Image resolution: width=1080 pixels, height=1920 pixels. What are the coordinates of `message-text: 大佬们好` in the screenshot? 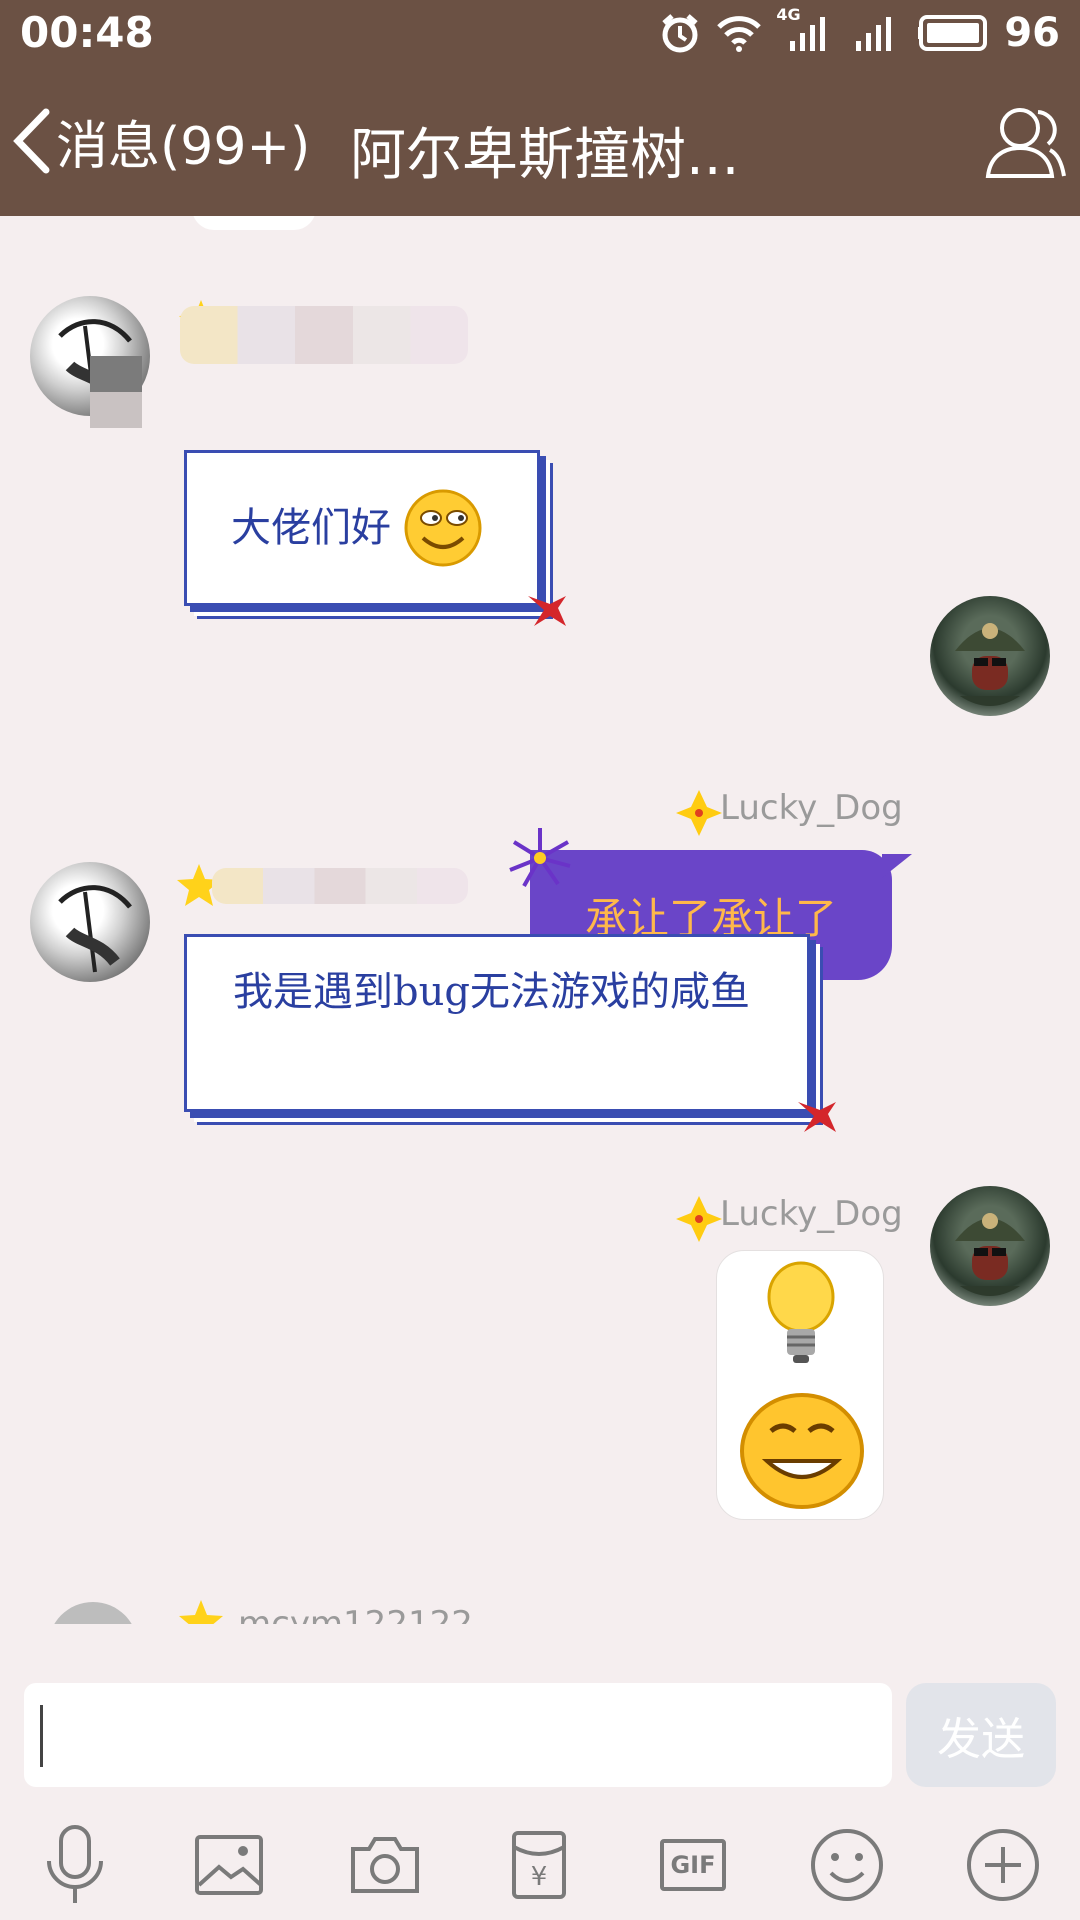 It's located at (311, 528).